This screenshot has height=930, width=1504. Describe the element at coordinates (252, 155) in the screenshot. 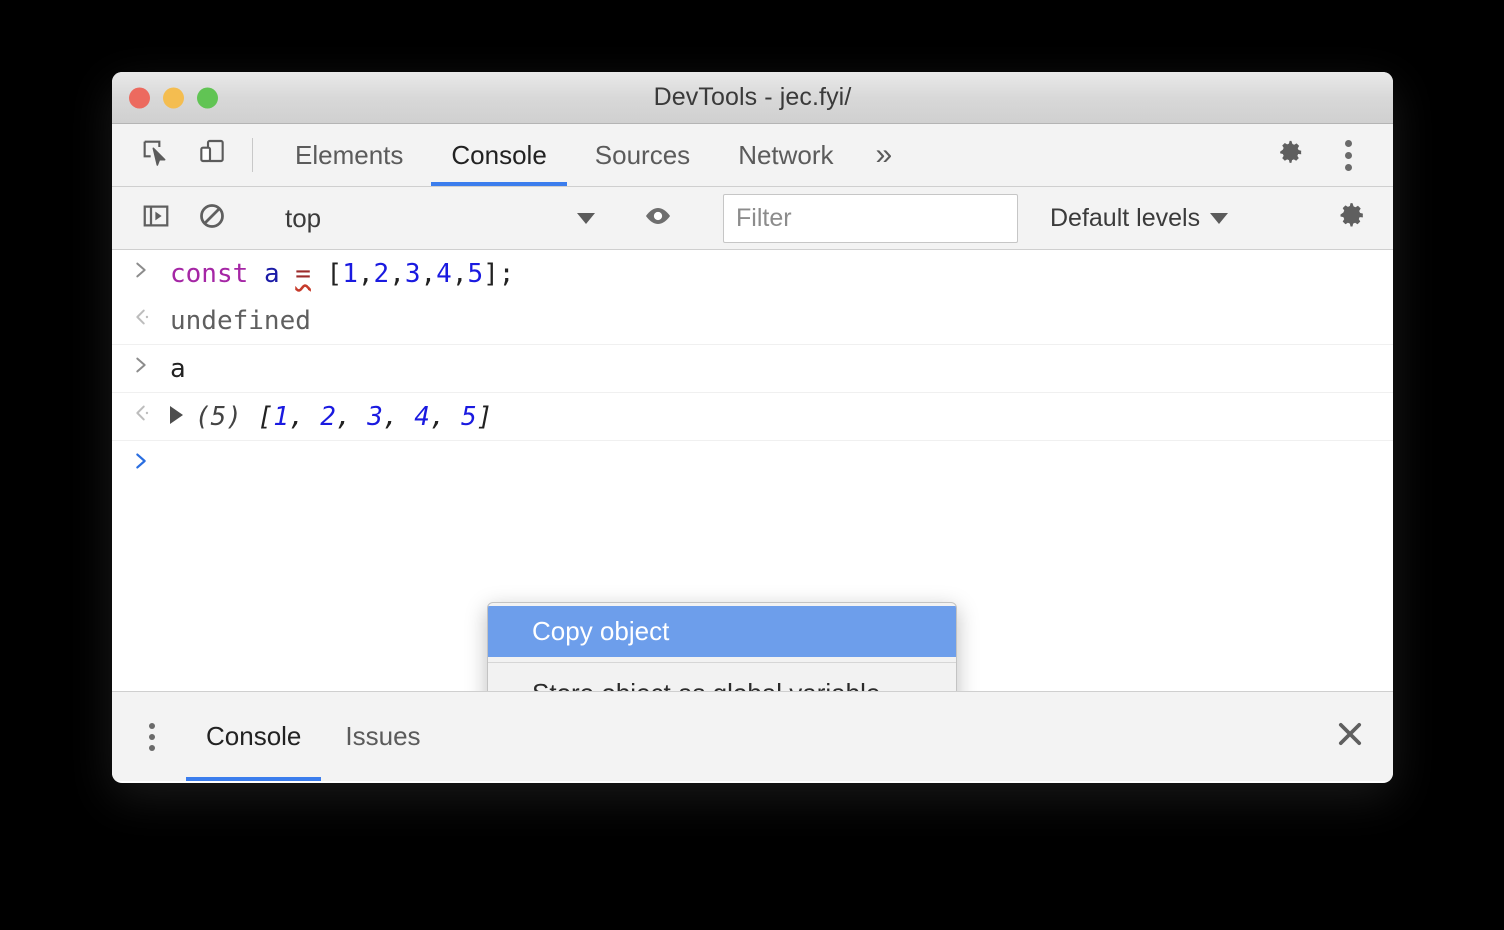

I see `toolbar-divider` at that location.